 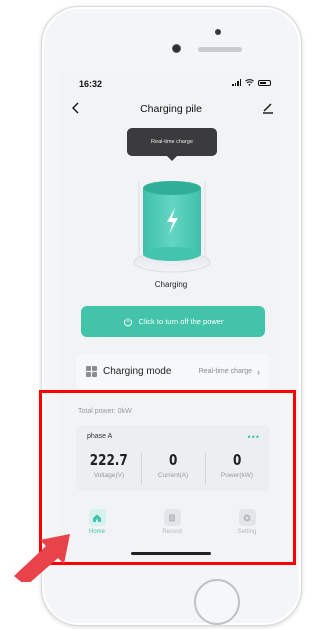 I want to click on page-title: Charging pile, so click(x=171, y=109).